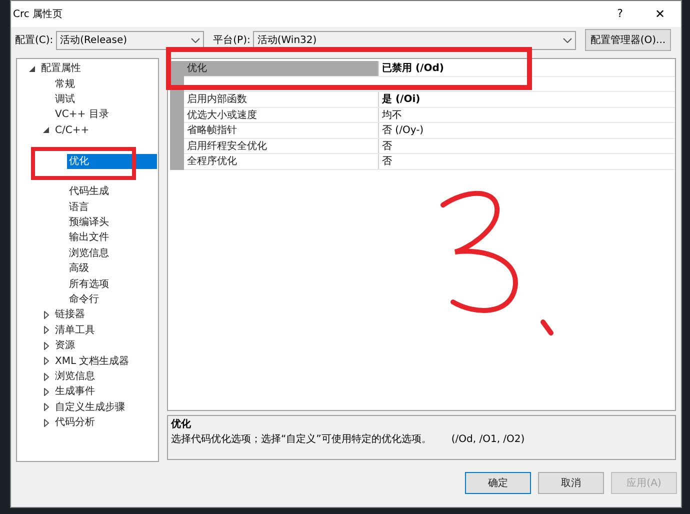  What do you see at coordinates (90, 407) in the screenshot?
I see `tree-item: 自定义生成步骤` at bounding box center [90, 407].